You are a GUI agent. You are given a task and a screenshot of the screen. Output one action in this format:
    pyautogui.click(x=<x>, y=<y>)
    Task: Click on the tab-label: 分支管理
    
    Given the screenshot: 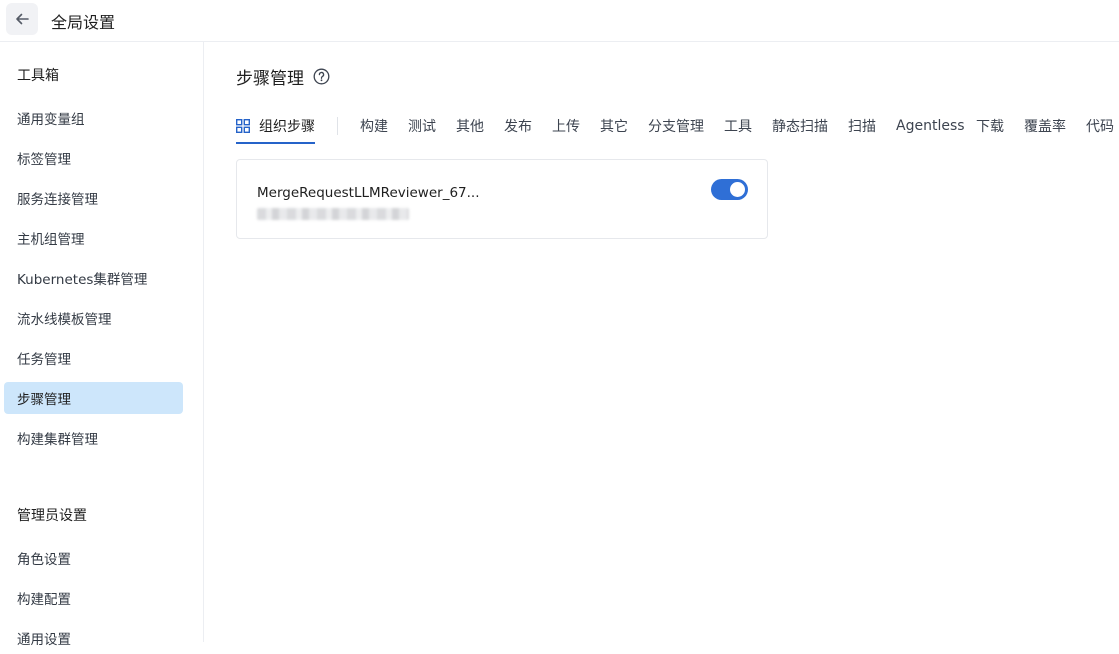 What is the action you would take?
    pyautogui.click(x=676, y=127)
    